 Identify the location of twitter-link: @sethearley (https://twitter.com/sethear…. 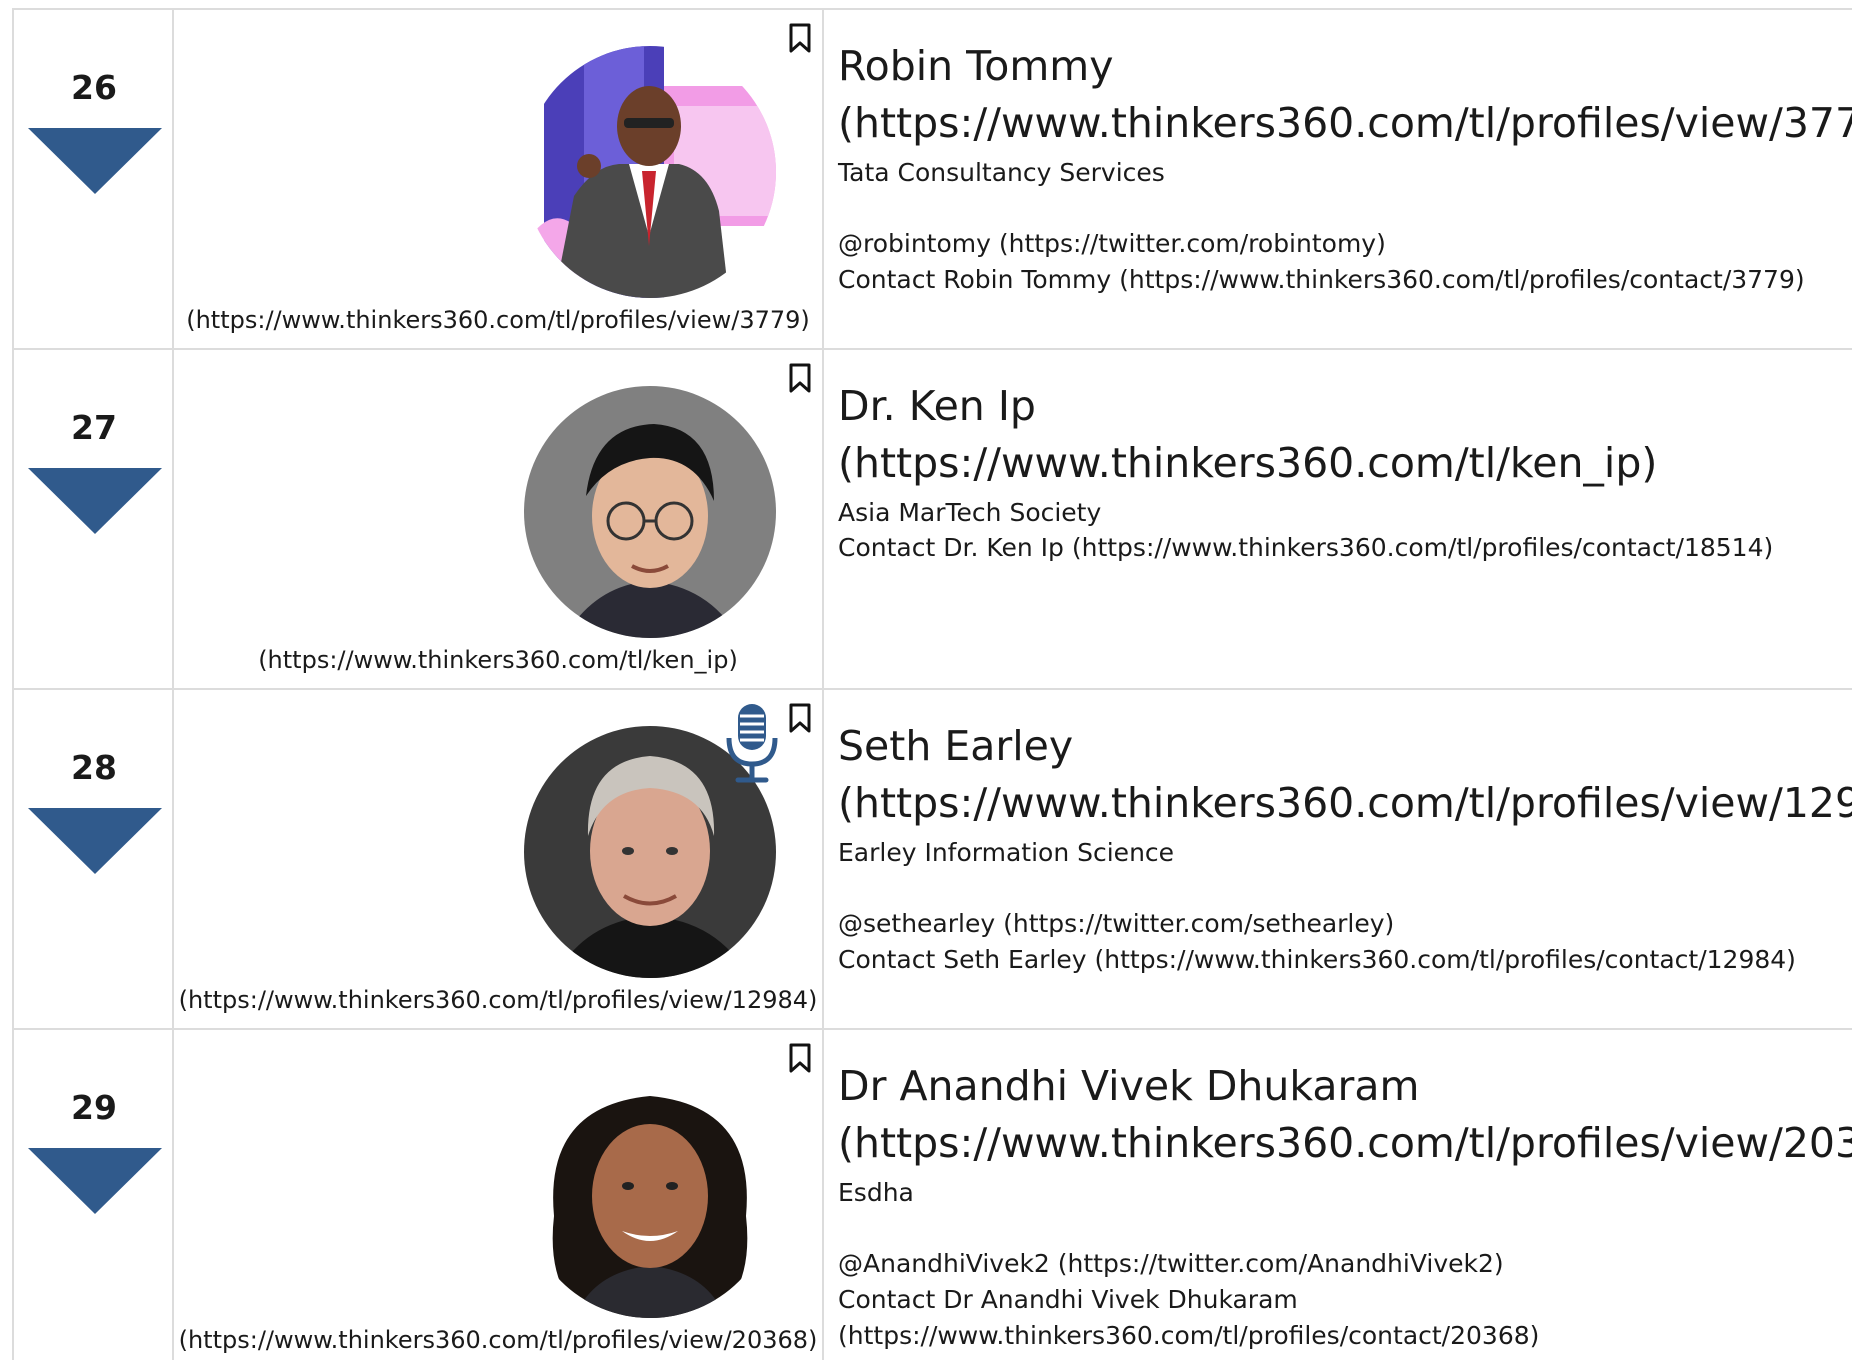
(1345, 924).